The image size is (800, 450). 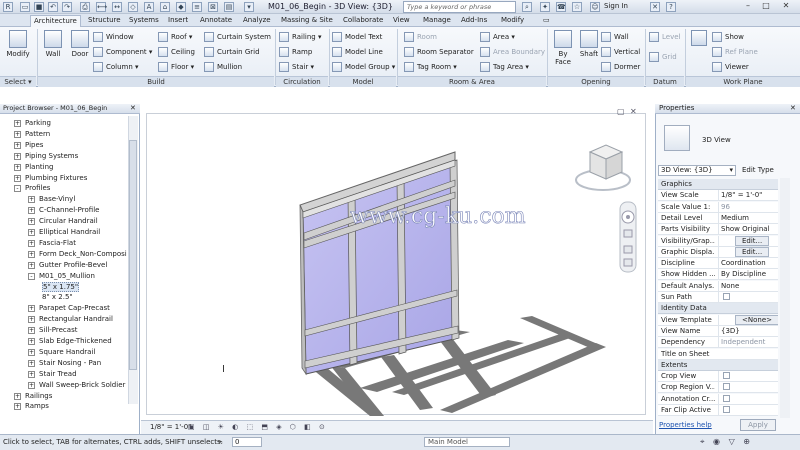 I want to click on property-row: Default Analys... None, so click(x=718, y=286).